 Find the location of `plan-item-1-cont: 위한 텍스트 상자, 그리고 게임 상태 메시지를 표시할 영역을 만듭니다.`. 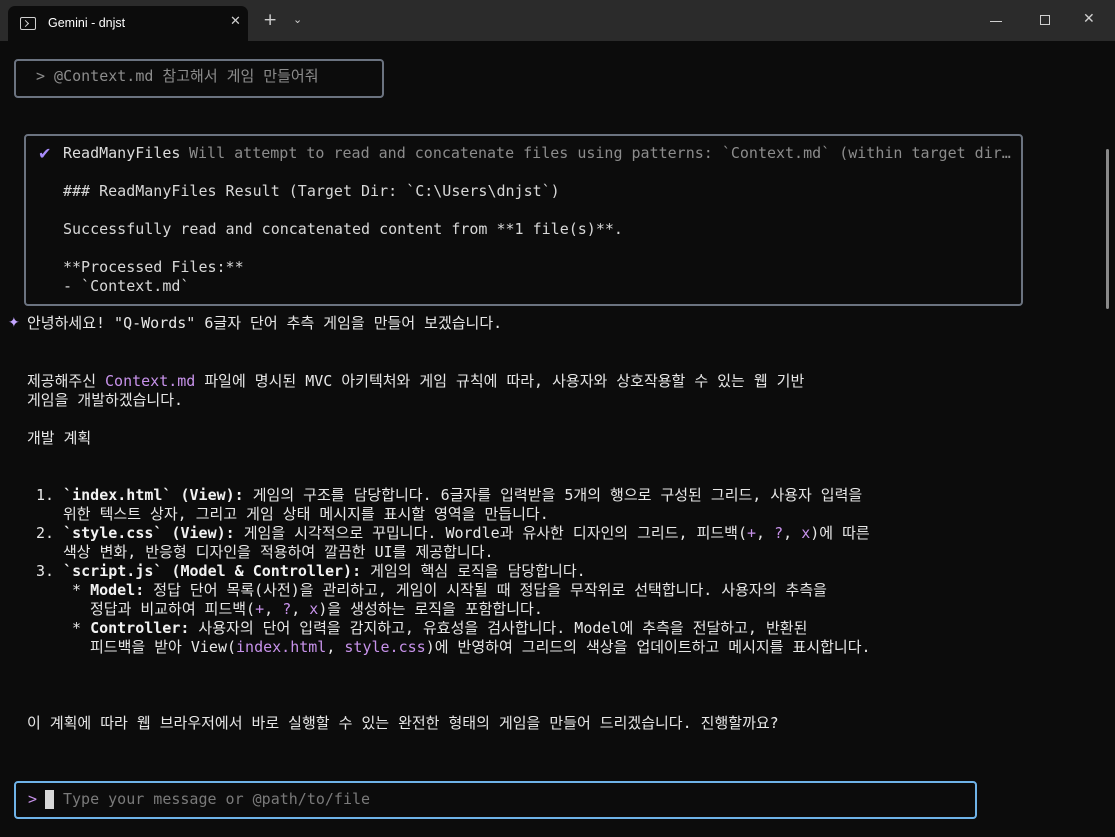

plan-item-1-cont: 위한 텍스트 상자, 그리고 게임 상태 메시지를 표시할 영역을 만듭니다. is located at coordinates (306, 514).